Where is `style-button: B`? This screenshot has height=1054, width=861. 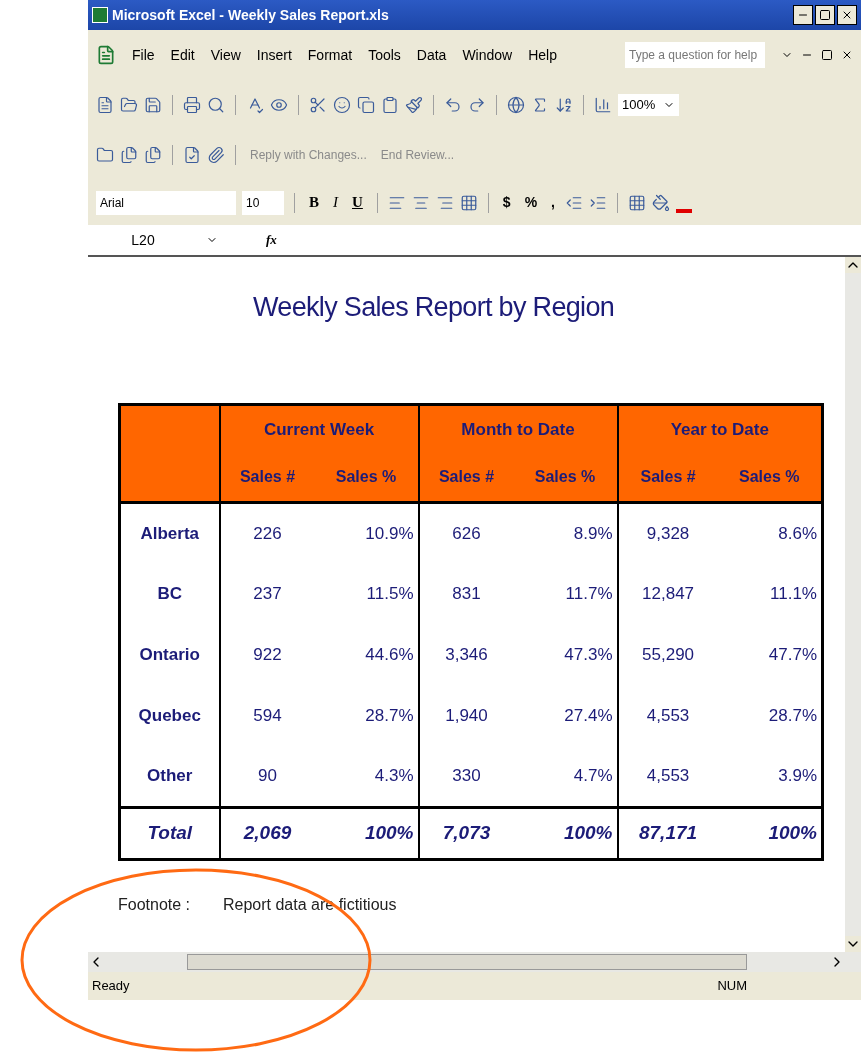 style-button: B is located at coordinates (314, 202).